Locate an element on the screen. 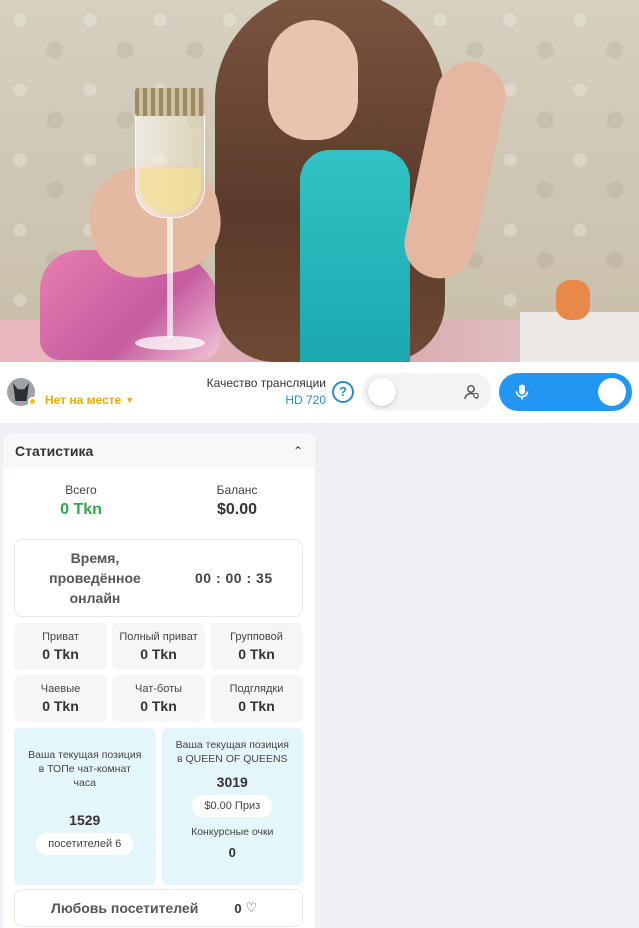 Image resolution: width=639 pixels, height=928 pixels. earnings-cell-private: Приват 0 Tkn is located at coordinates (60, 646).